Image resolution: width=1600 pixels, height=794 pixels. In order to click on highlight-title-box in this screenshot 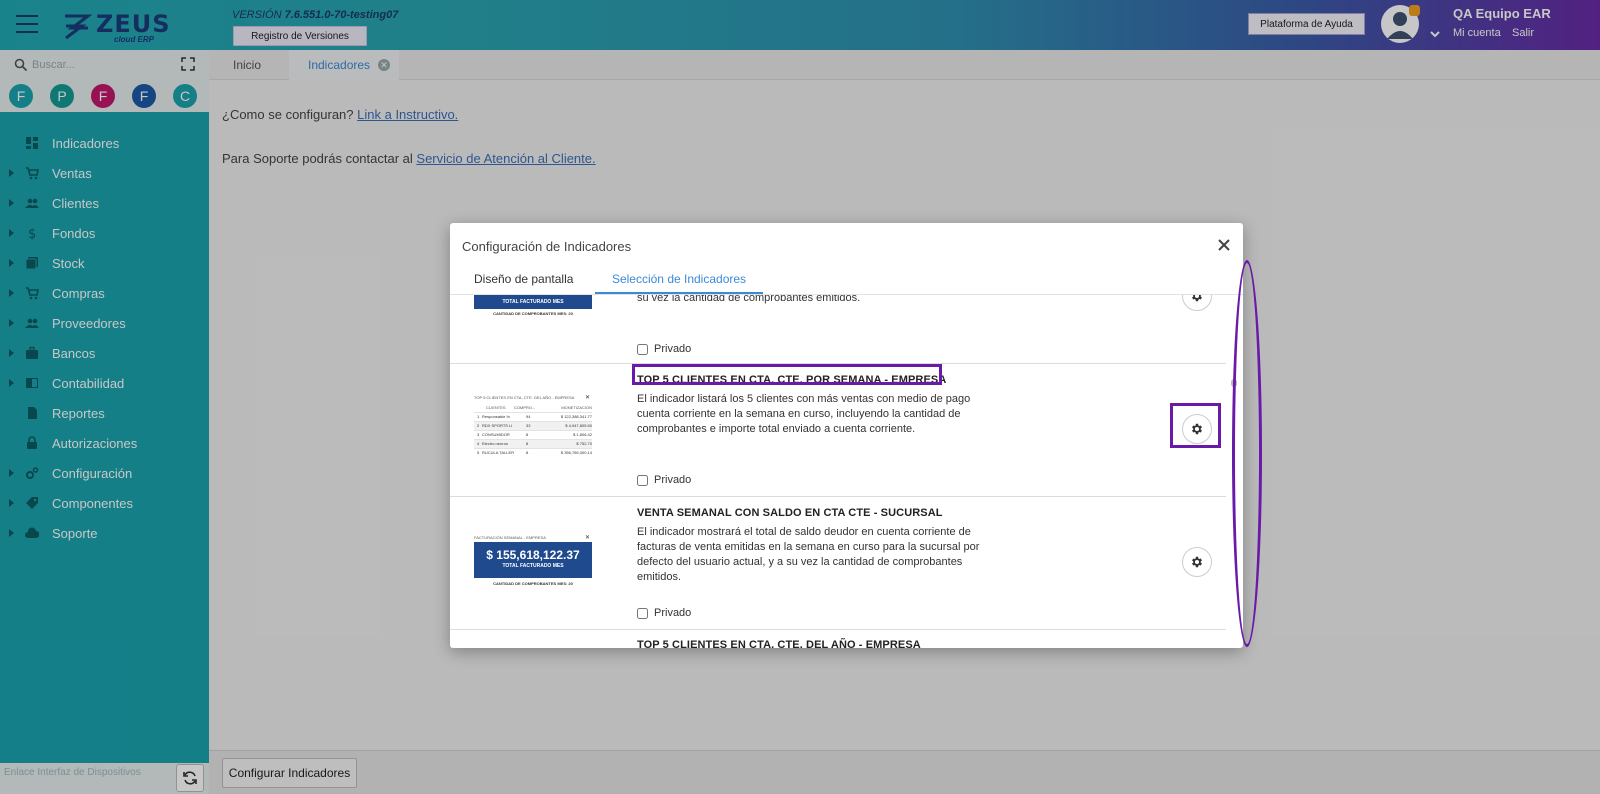, I will do `click(787, 374)`.